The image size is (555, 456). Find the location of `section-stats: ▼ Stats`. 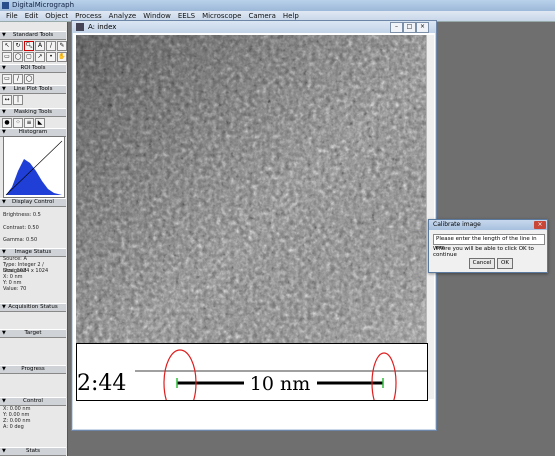

section-stats: ▼ Stats is located at coordinates (33, 451).